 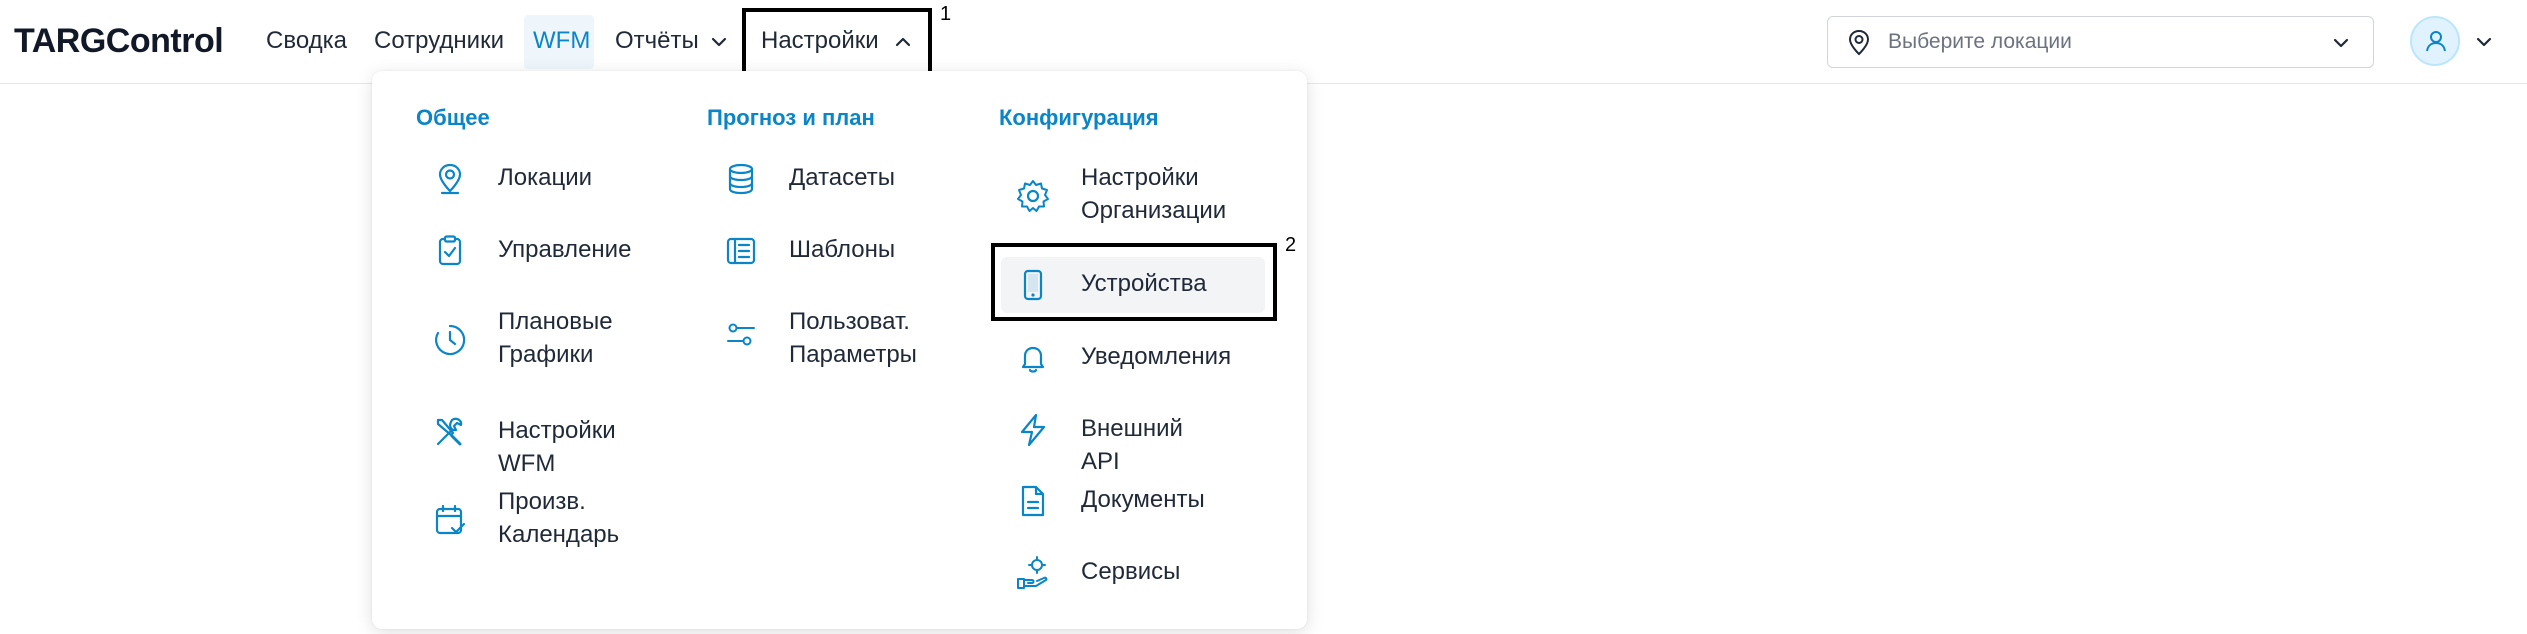 I want to click on location-select-placeholder: Выберите локации, so click(x=1980, y=41).